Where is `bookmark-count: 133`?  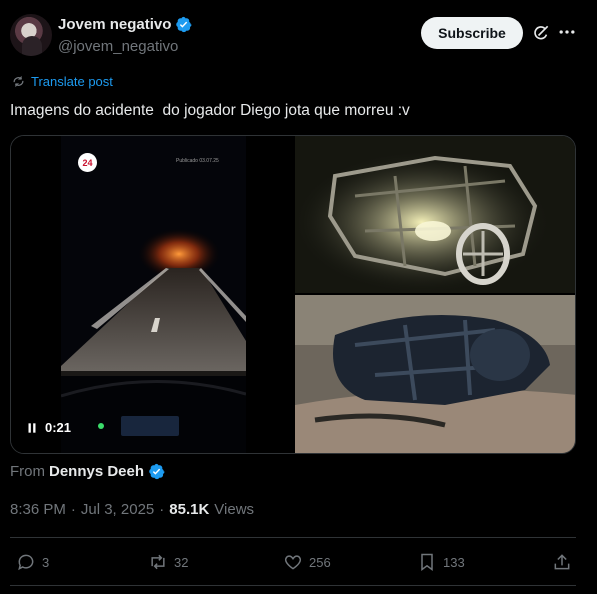 bookmark-count: 133 is located at coordinates (454, 562).